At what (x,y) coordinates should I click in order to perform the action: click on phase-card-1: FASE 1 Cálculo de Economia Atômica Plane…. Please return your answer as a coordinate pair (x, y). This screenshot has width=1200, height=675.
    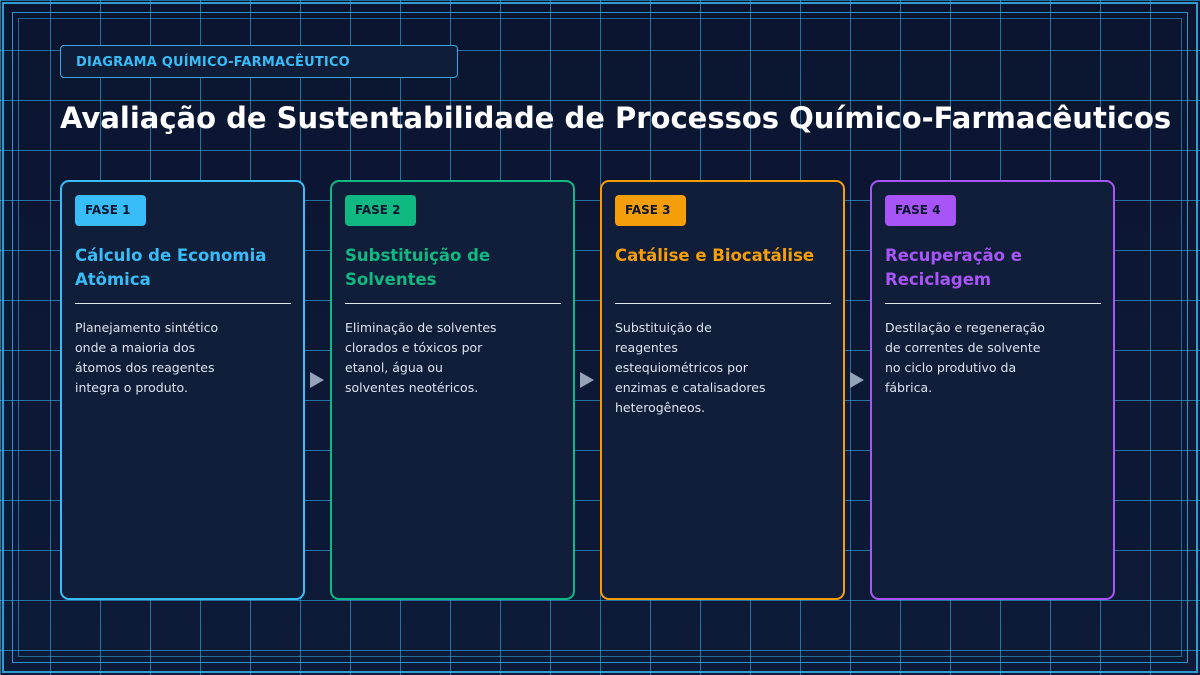
    Looking at the image, I should click on (182, 390).